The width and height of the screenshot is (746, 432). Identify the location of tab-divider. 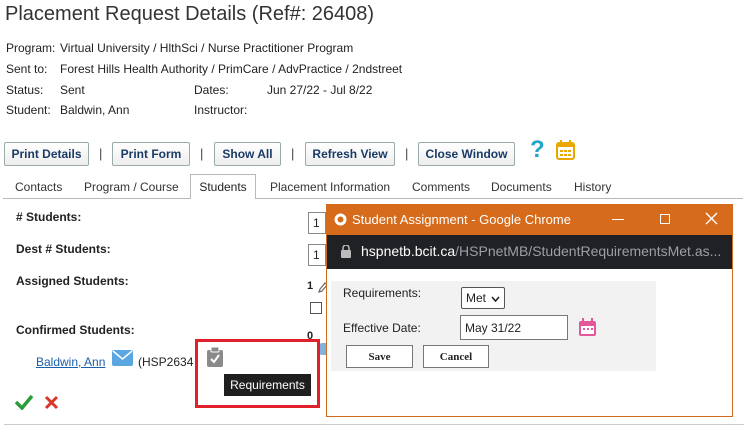
(373, 198).